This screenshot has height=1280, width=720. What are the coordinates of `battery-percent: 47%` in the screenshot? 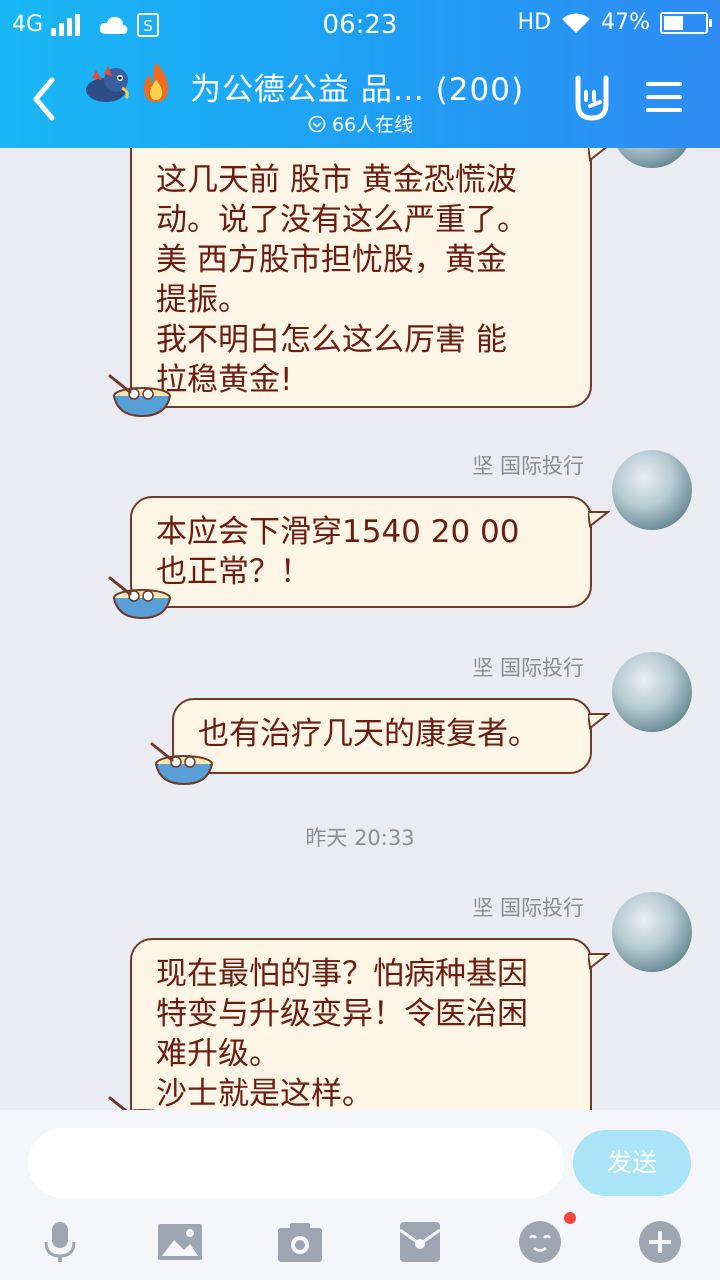 It's located at (625, 22).